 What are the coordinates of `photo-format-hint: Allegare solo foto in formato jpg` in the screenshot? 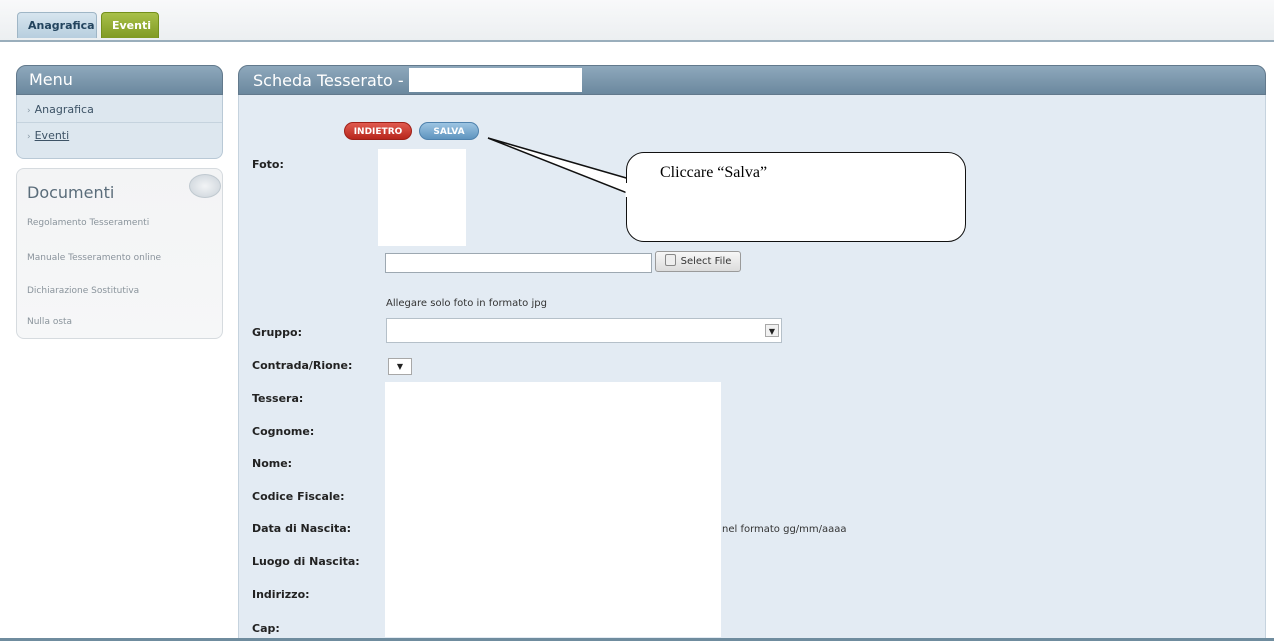 It's located at (466, 303).